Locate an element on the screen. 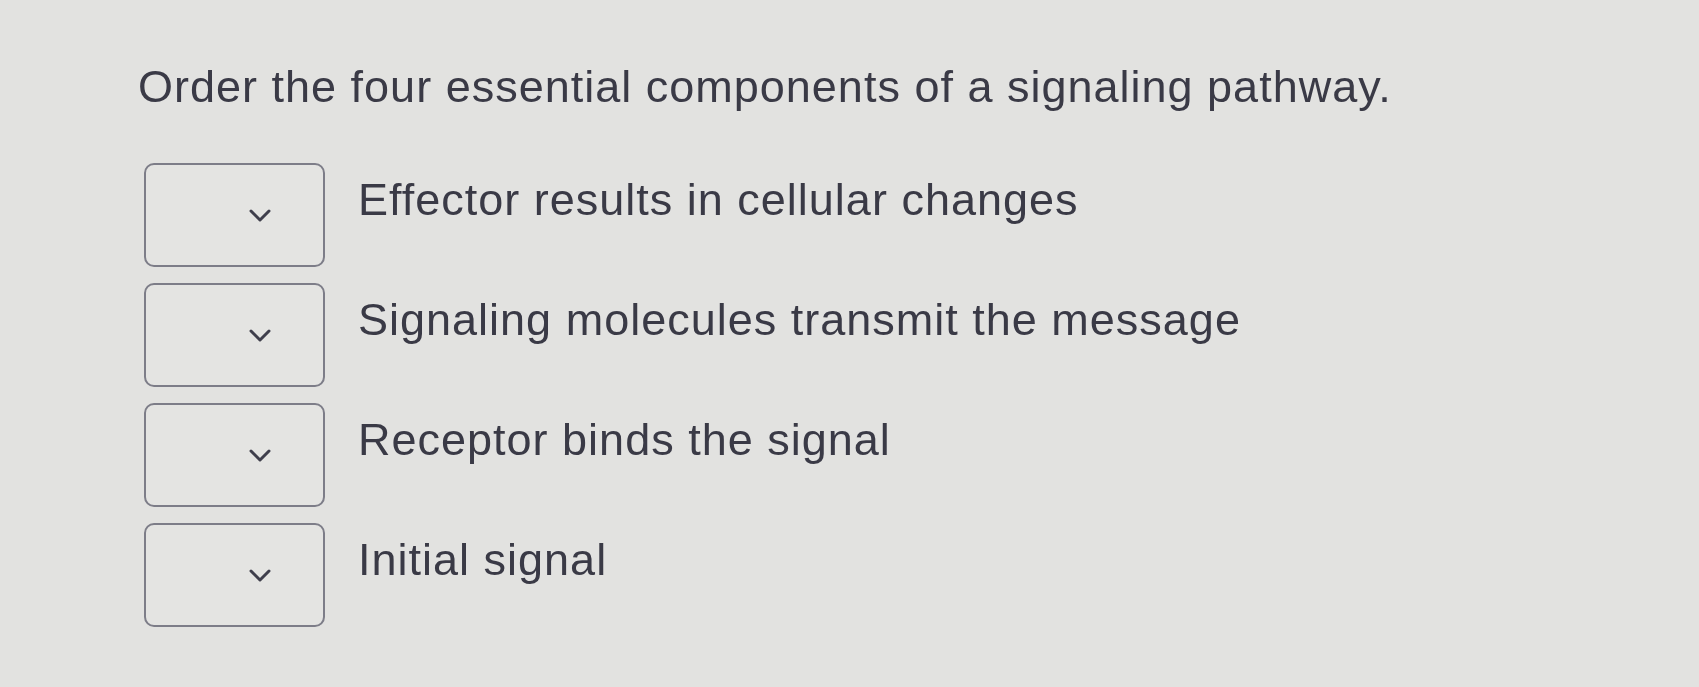 This screenshot has height=687, width=1699. item-label: Signaling molecules transmit the message is located at coordinates (799, 320).